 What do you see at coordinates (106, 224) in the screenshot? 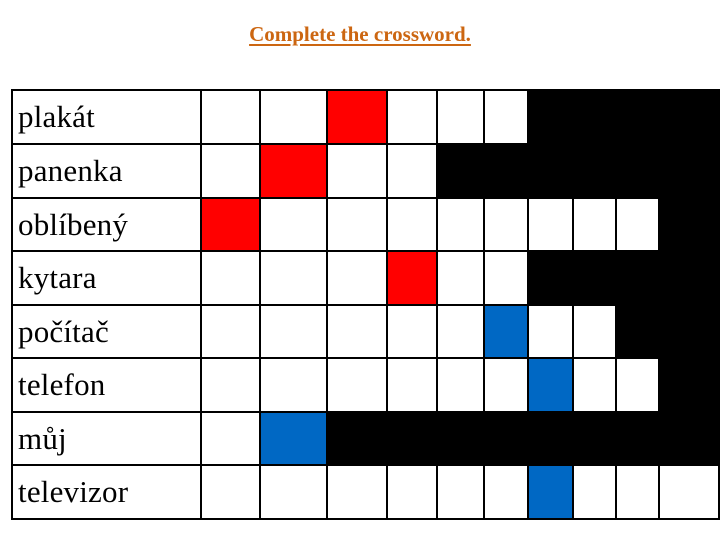
I see `clue-word: oblíbený` at bounding box center [106, 224].